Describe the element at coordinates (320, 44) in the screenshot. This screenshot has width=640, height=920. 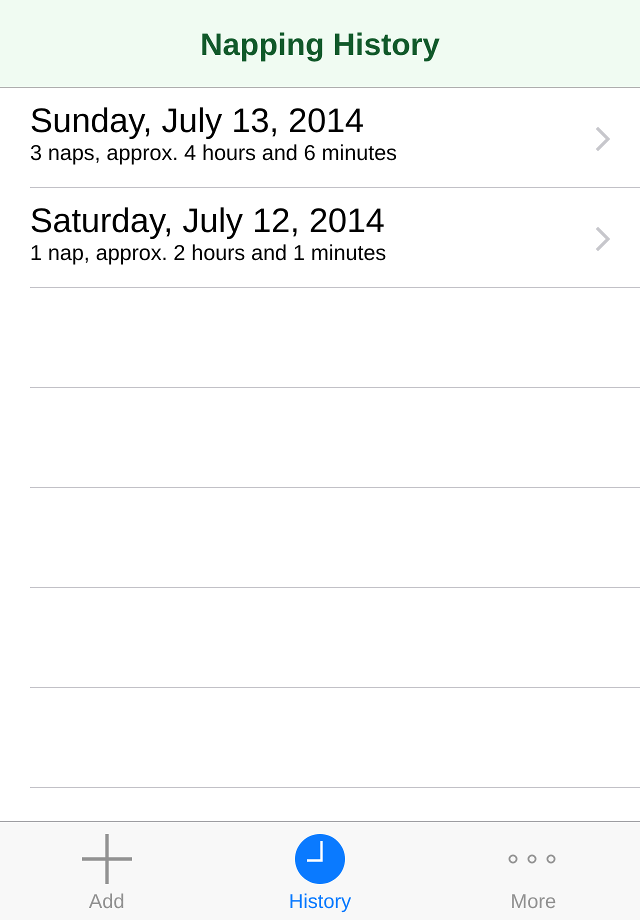
I see `header-title: Napping History` at that location.